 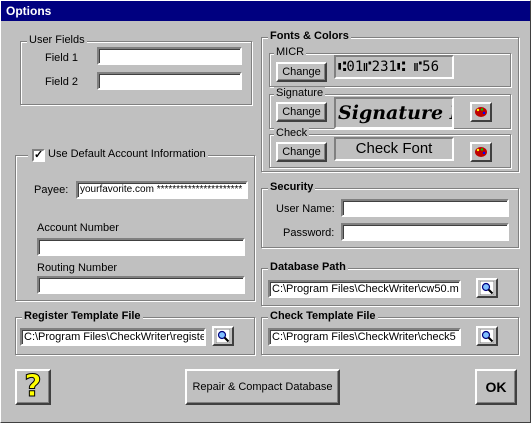 I want to click on check-template-input: C:\Program Files\CheckWriter\check5, so click(x=364, y=337).